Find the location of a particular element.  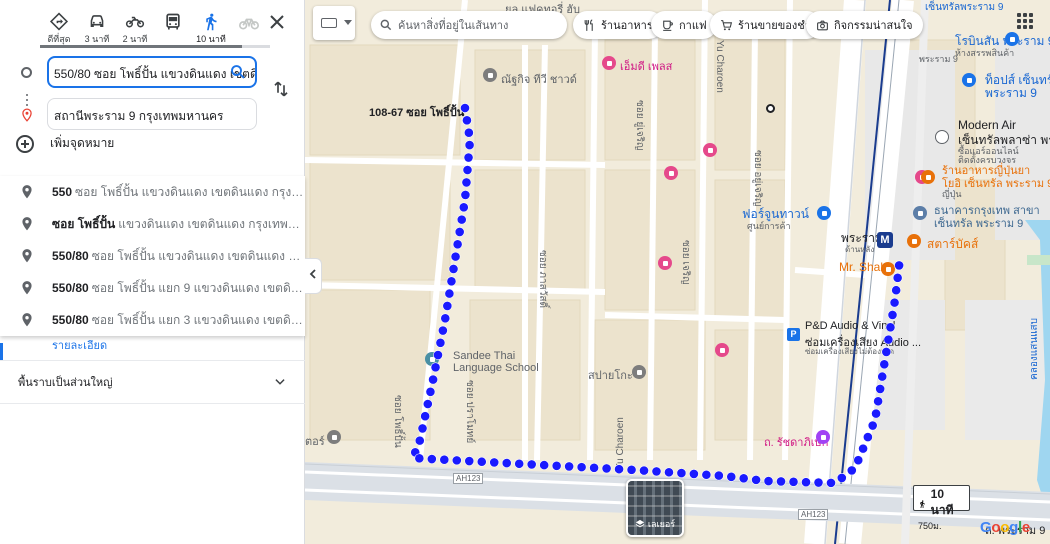

details-link: รายละเอียด is located at coordinates (79, 347).